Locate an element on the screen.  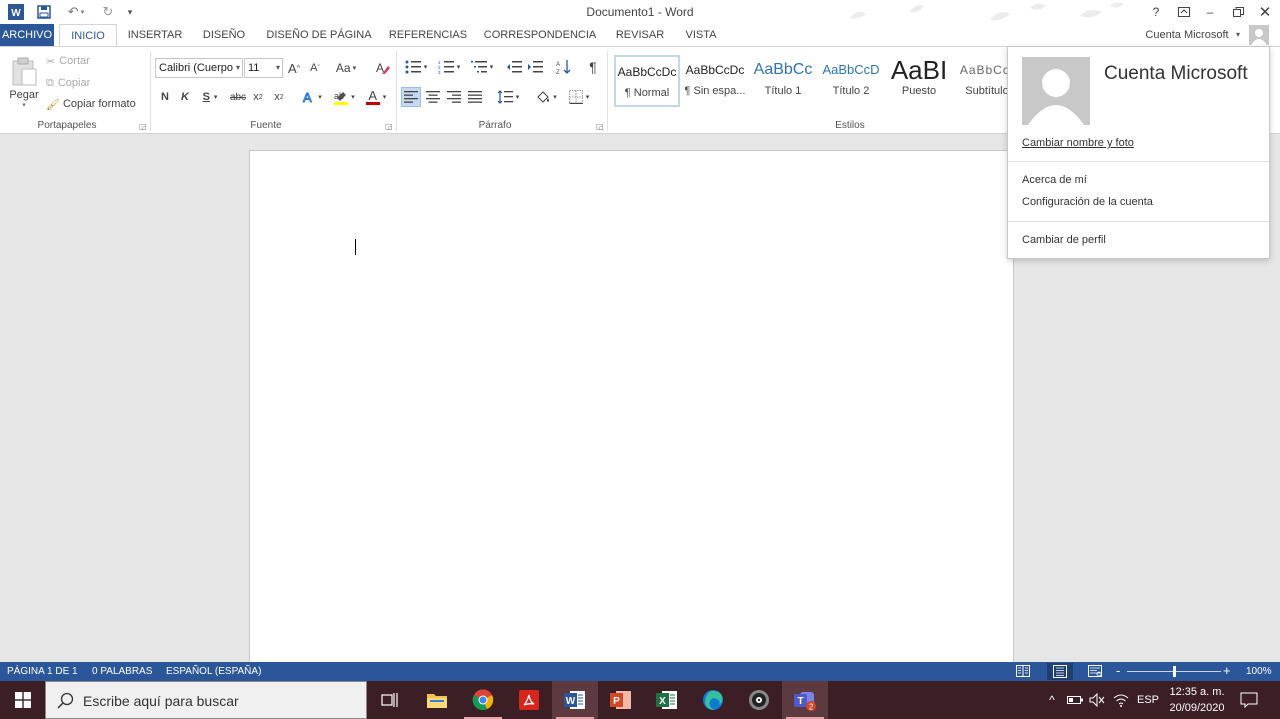
acrobat-button is located at coordinates (529, 700).